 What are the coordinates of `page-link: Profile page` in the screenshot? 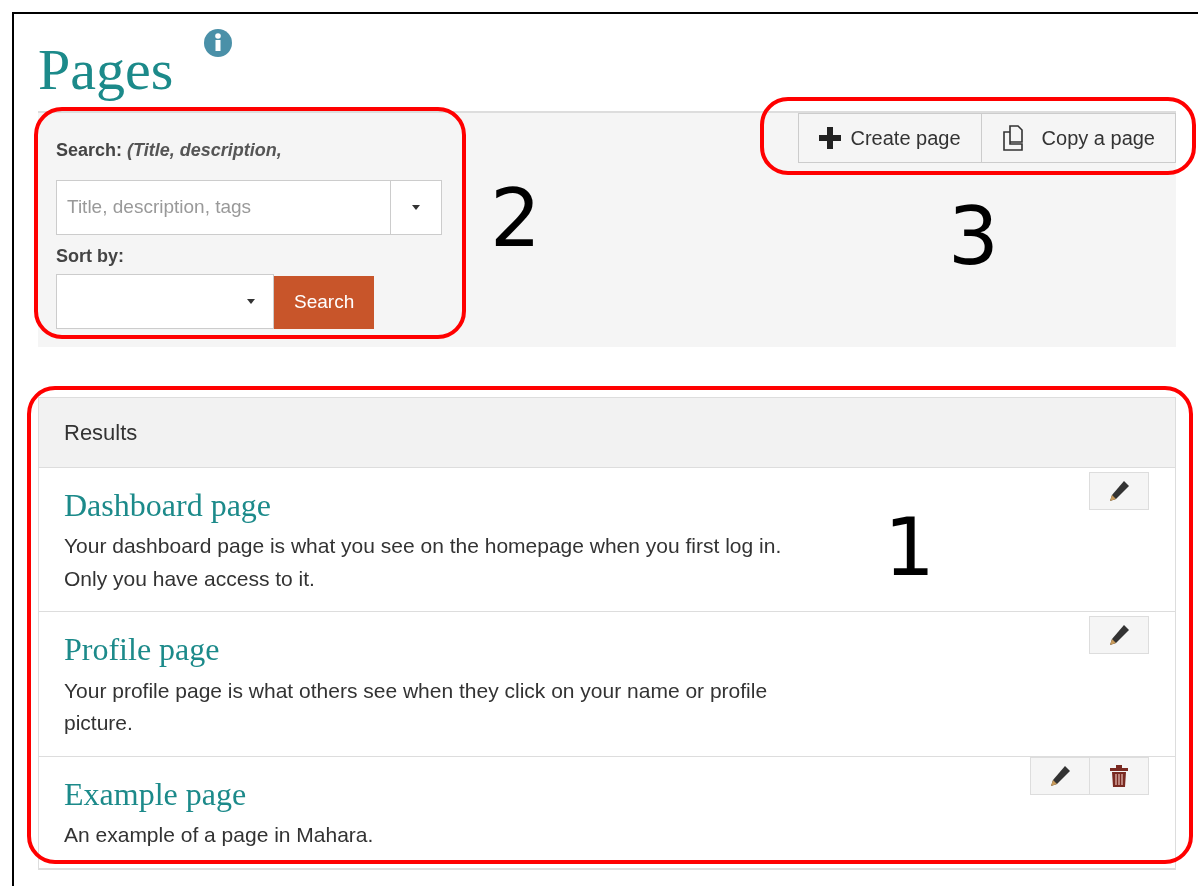 It's located at (576, 649).